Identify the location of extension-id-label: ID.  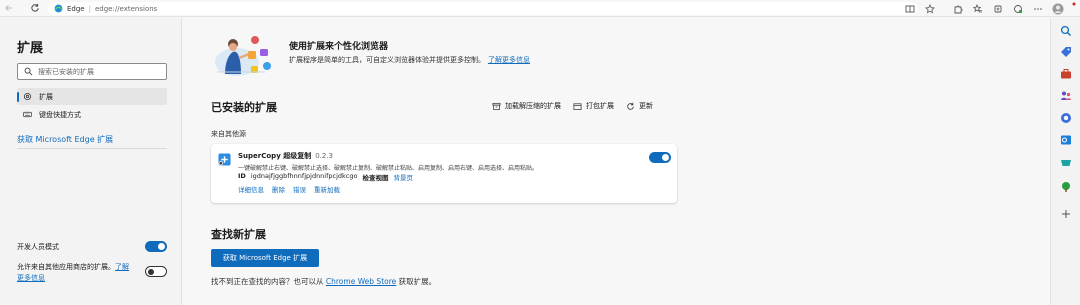
(242, 176).